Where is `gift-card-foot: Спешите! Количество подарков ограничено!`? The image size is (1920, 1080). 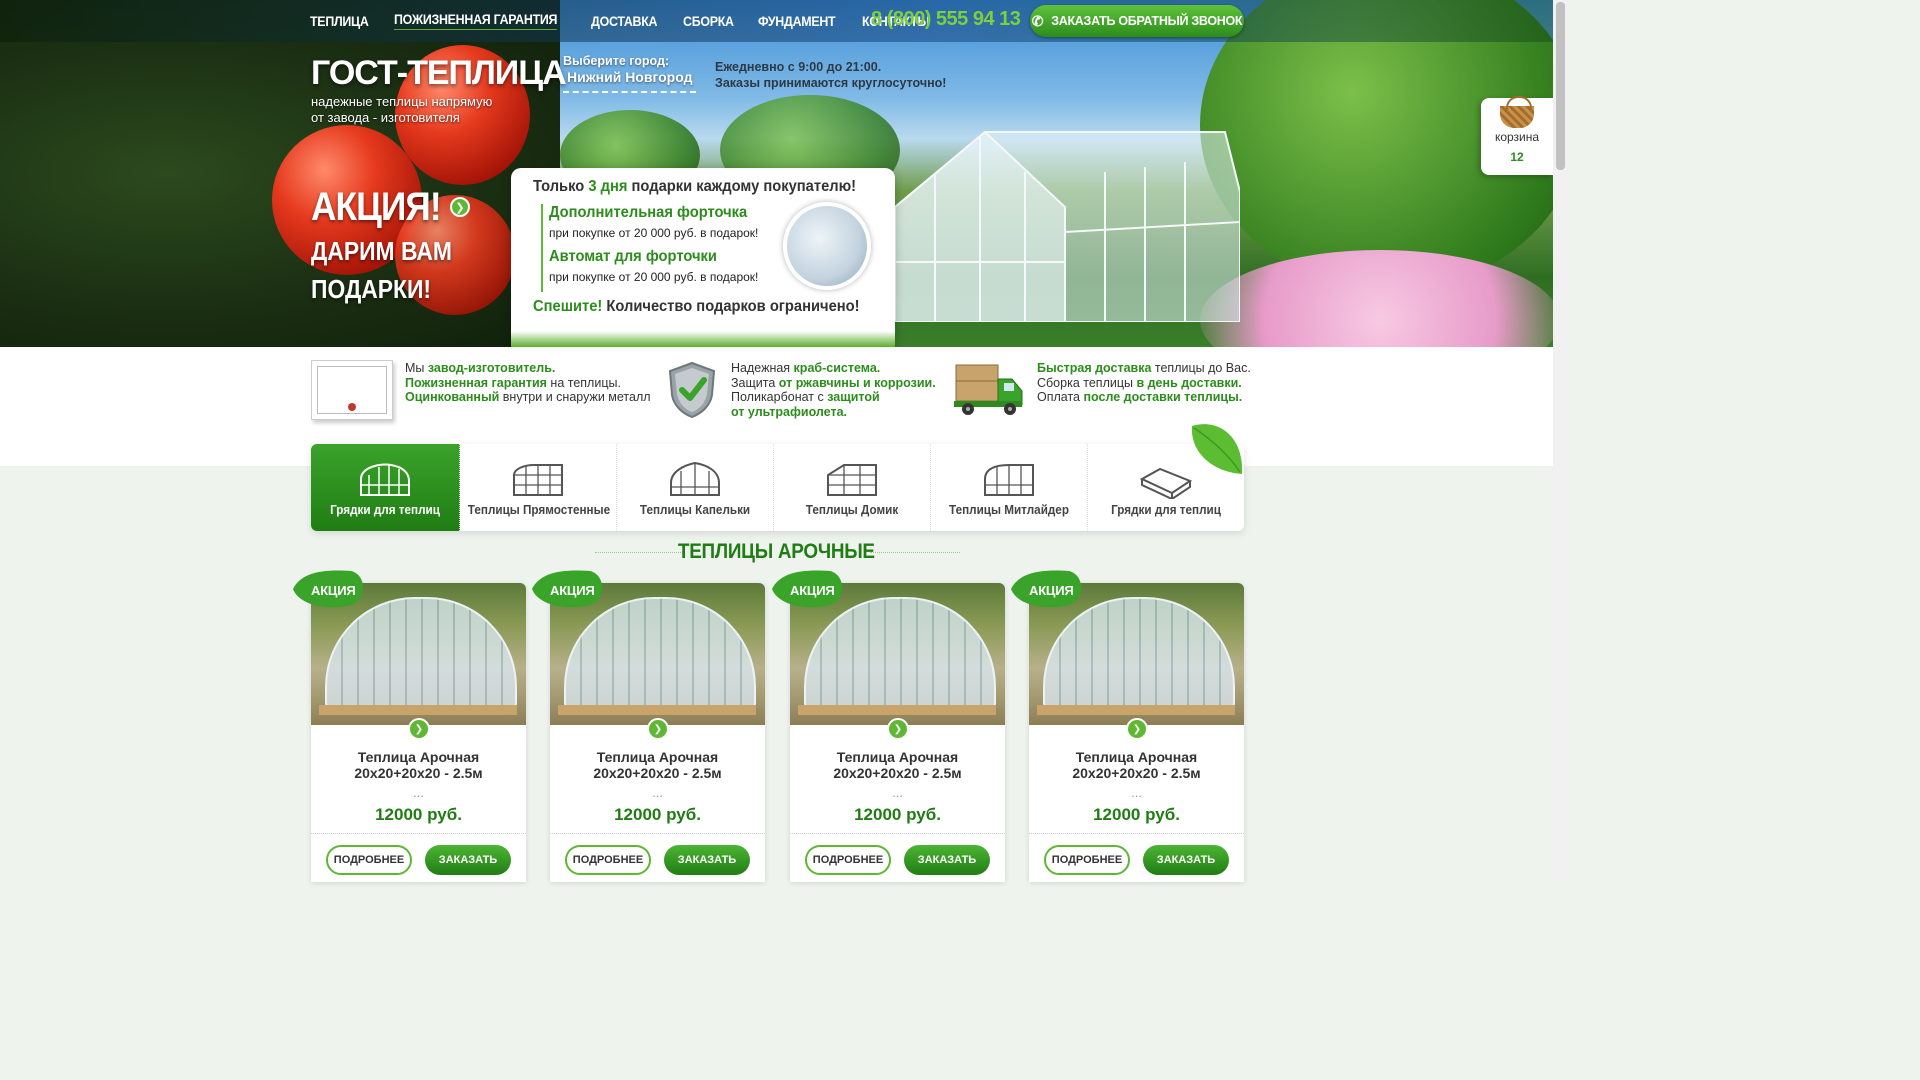
gift-card-foot: Спешите! Количество подарков ограничено! is located at coordinates (696, 307).